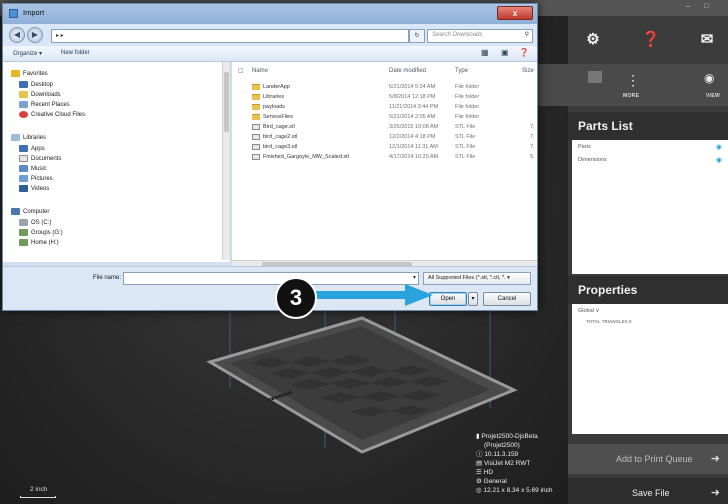 This screenshot has height=504, width=728. Describe the element at coordinates (507, 299) in the screenshot. I see `cancel-button: Cancel` at that location.